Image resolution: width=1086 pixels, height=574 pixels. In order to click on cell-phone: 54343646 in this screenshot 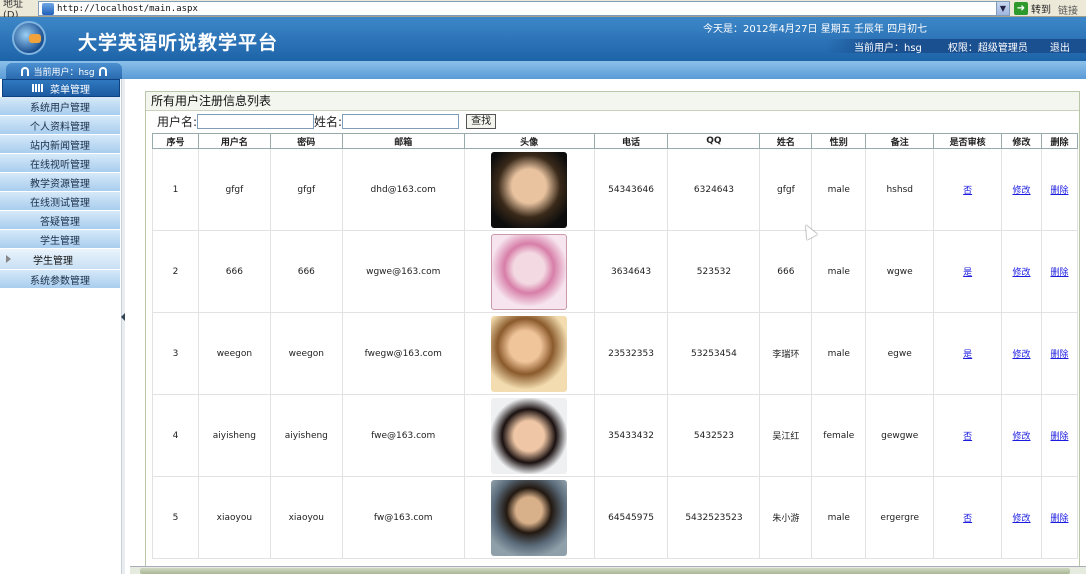, I will do `click(631, 189)`.